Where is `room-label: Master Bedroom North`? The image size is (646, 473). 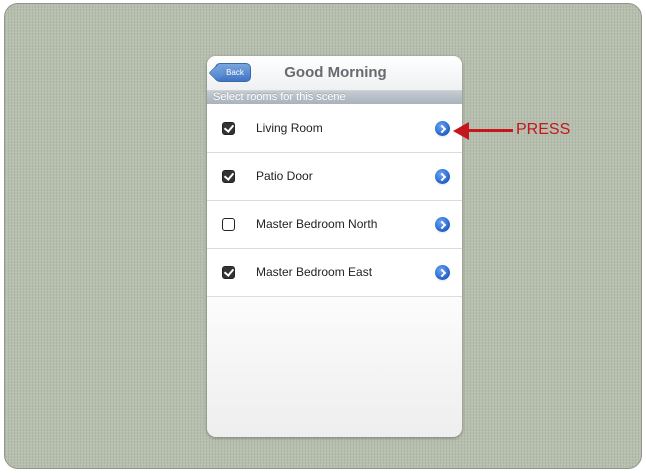 room-label: Master Bedroom North is located at coordinates (317, 224).